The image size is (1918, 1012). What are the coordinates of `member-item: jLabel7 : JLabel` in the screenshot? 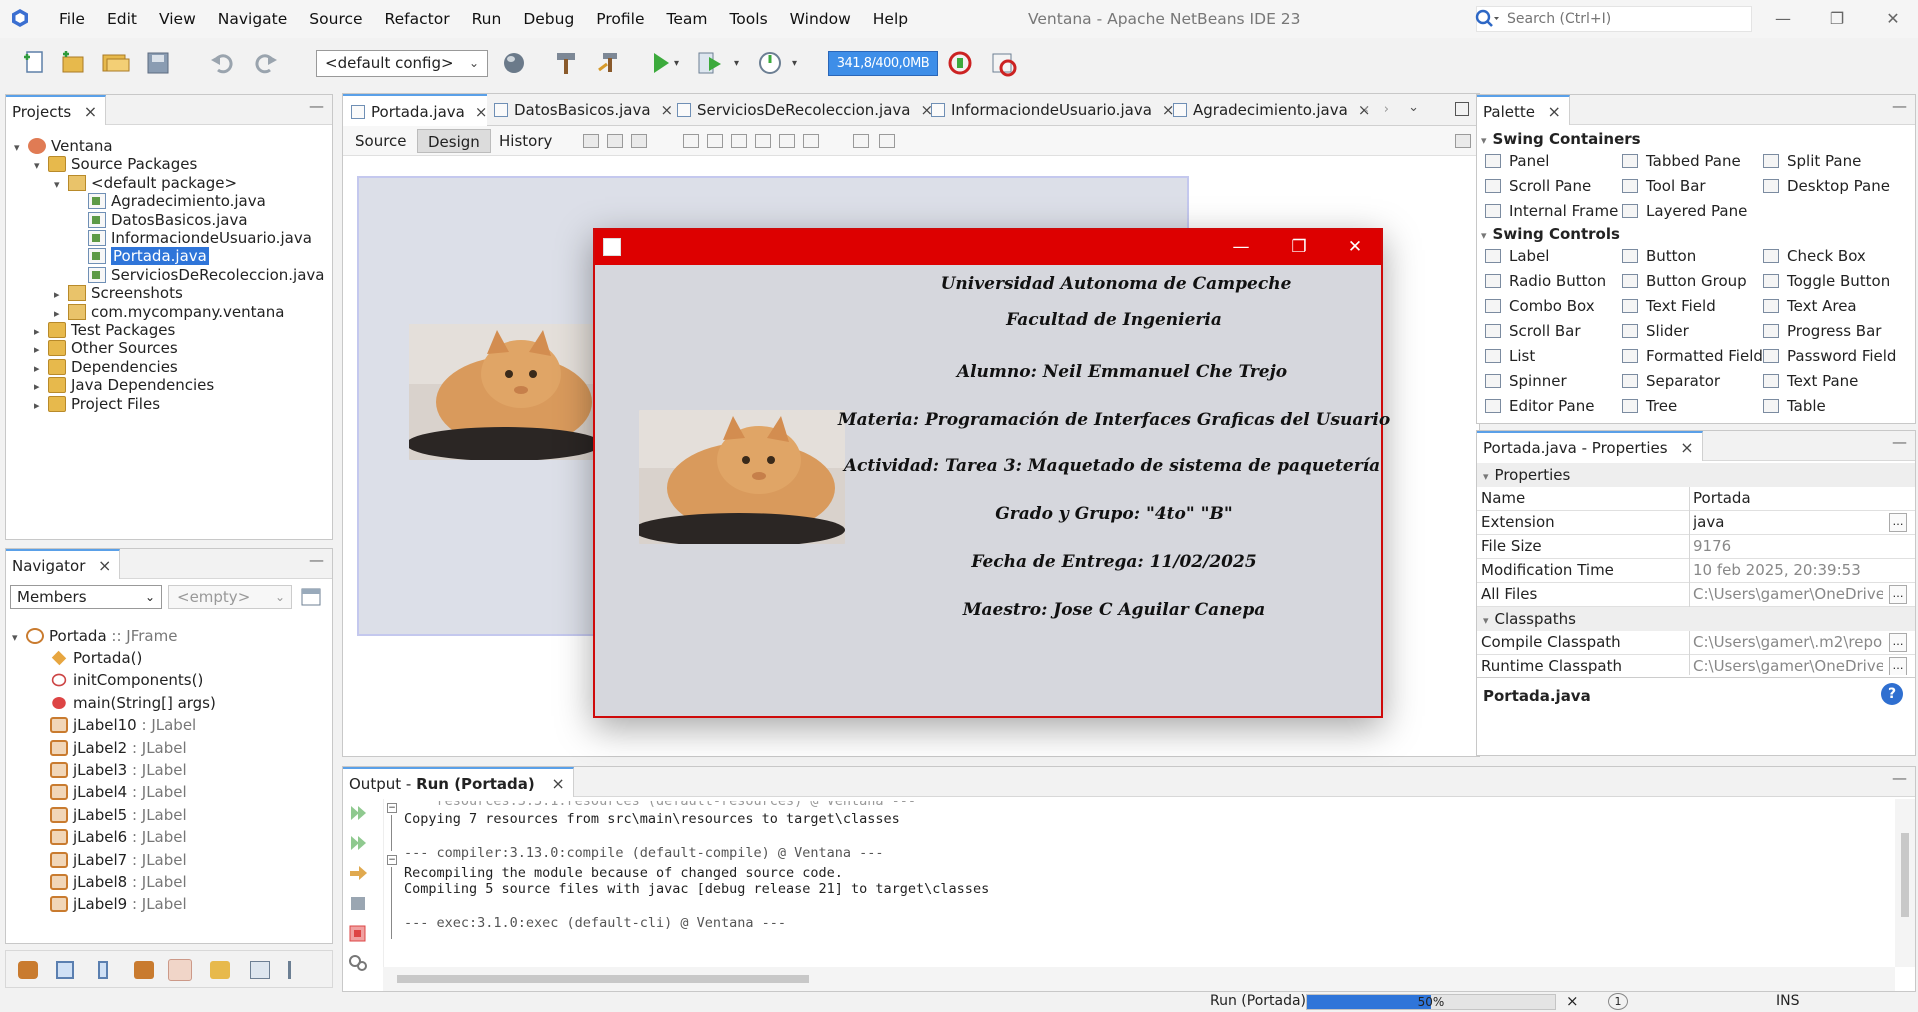 It's located at (118, 860).